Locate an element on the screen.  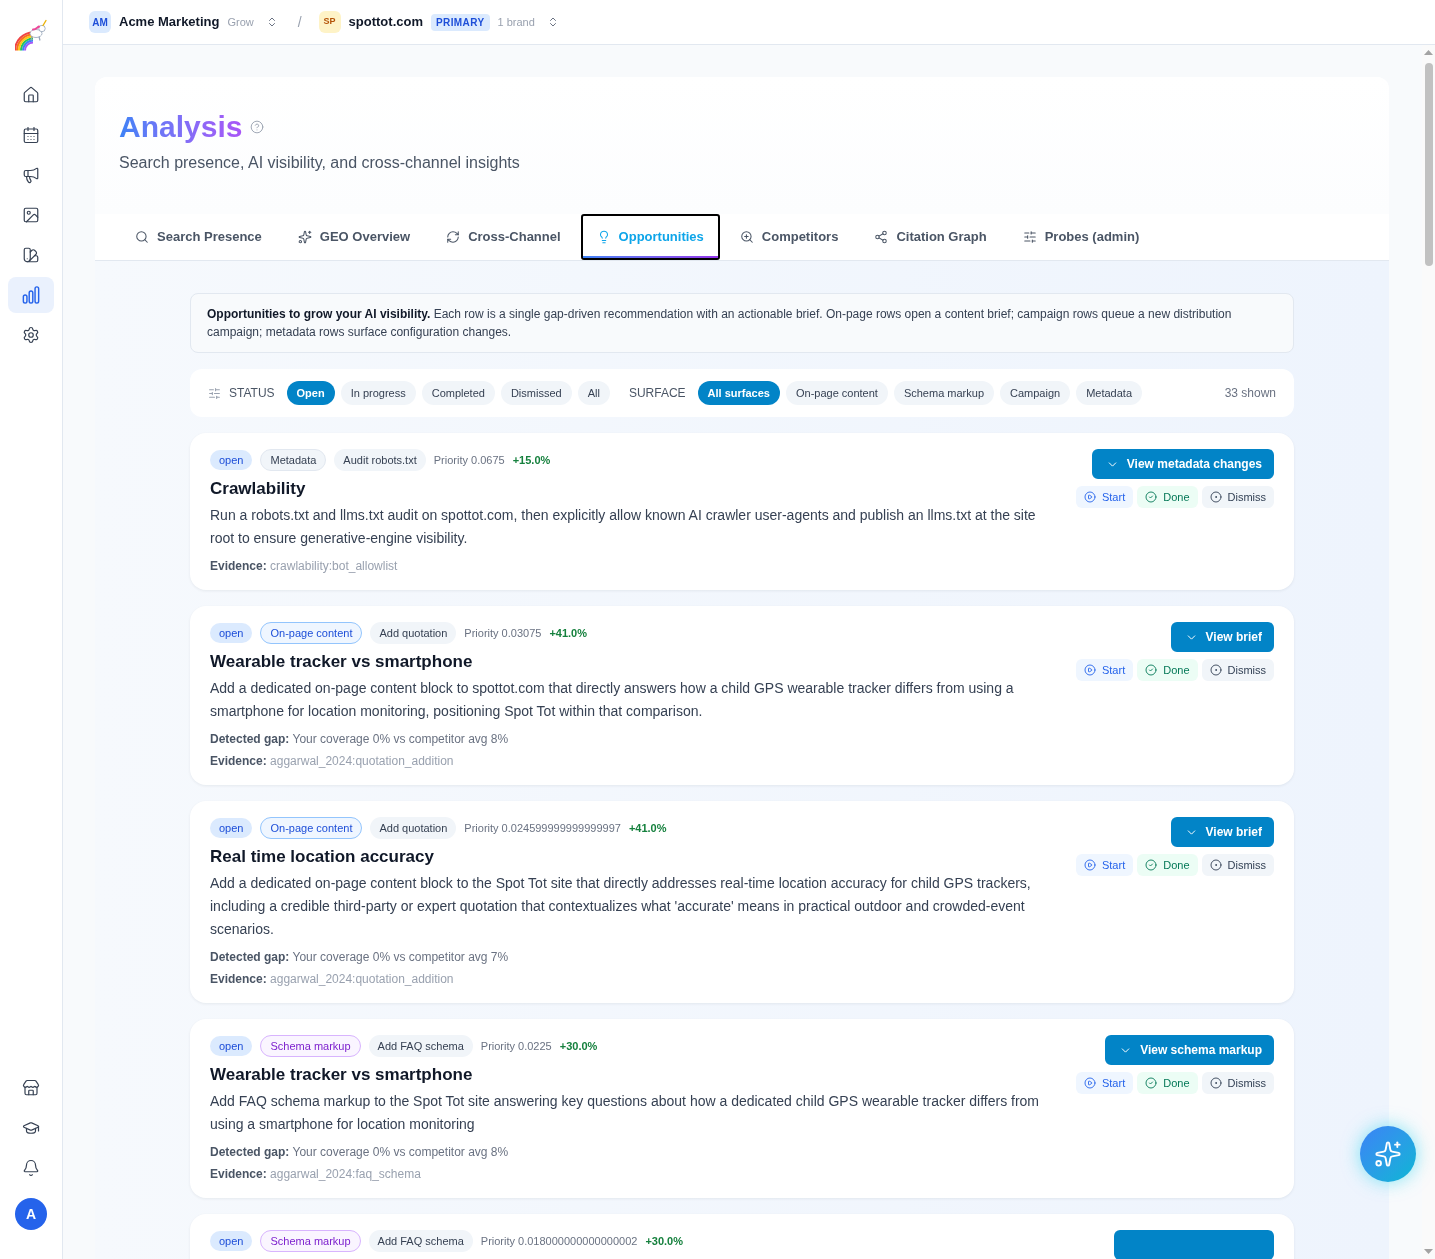
tab: Competitors is located at coordinates (789, 237).